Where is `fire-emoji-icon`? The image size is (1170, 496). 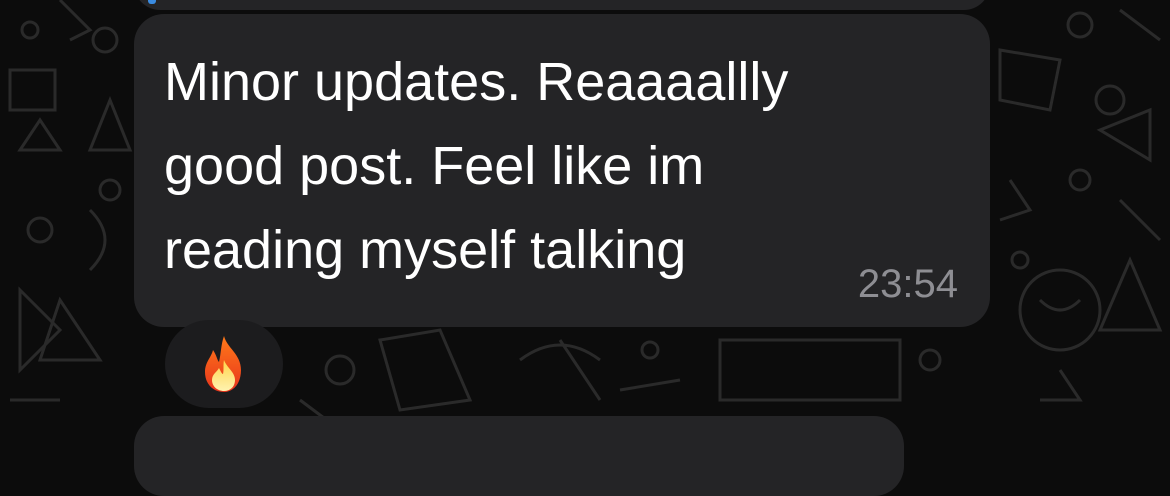 fire-emoji-icon is located at coordinates (223, 364).